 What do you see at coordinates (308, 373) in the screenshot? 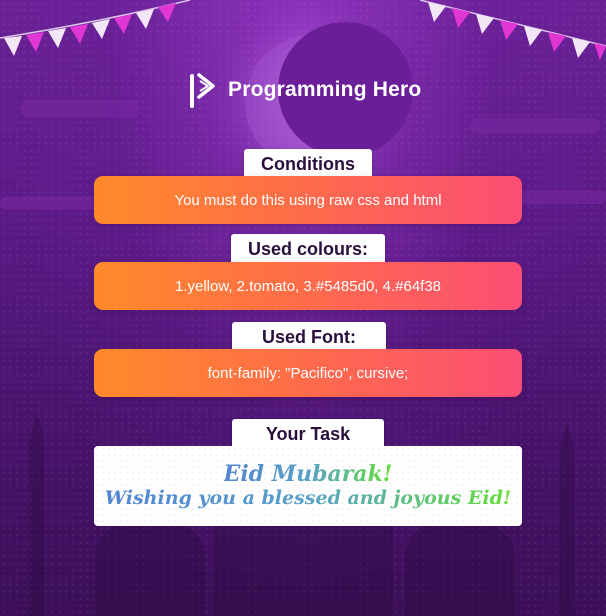
I see `font-text: font-family: "Pacifico", cursive;` at bounding box center [308, 373].